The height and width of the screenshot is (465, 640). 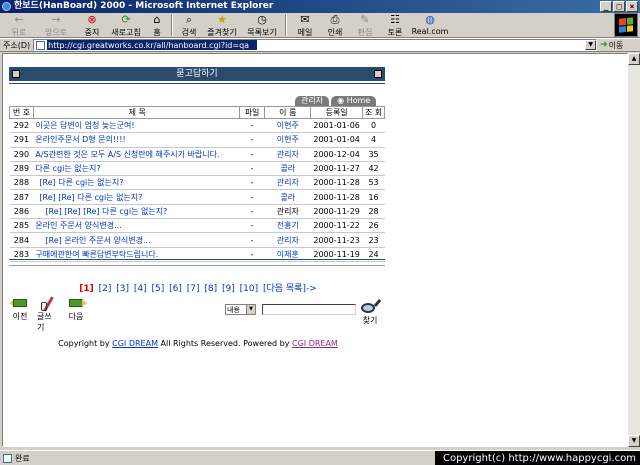 I want to click on windows-logo-icon, so click(x=626, y=25).